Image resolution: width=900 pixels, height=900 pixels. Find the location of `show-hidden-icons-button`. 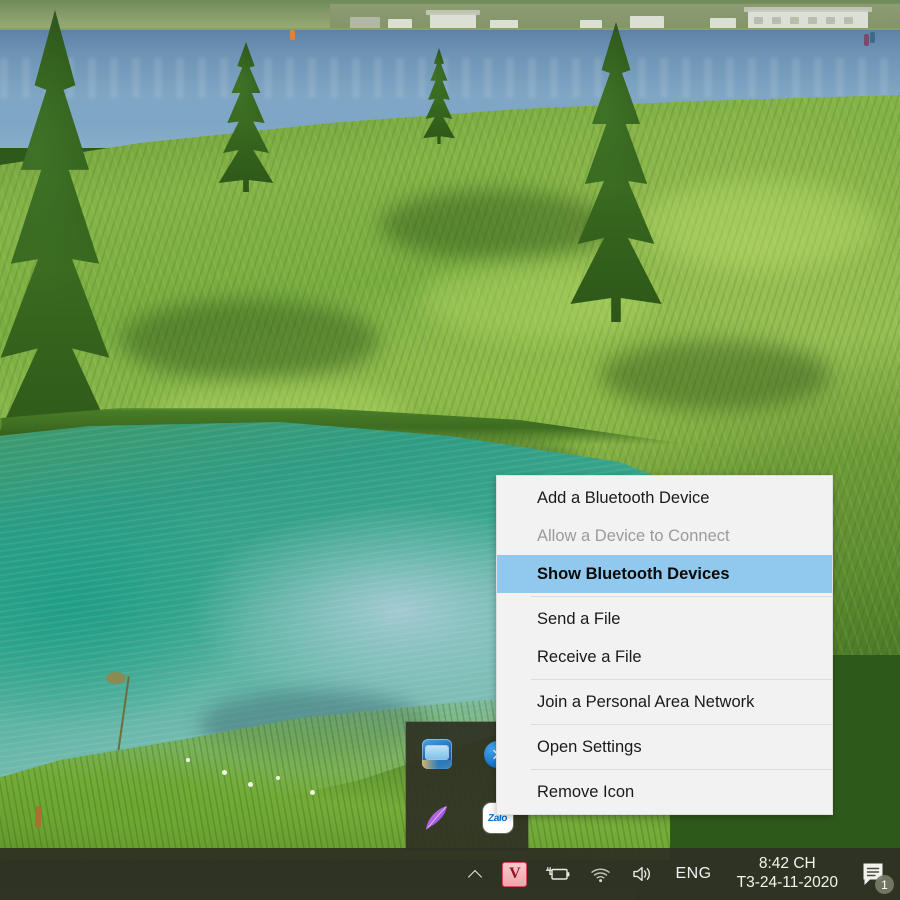

show-hidden-icons-button is located at coordinates (476, 874).